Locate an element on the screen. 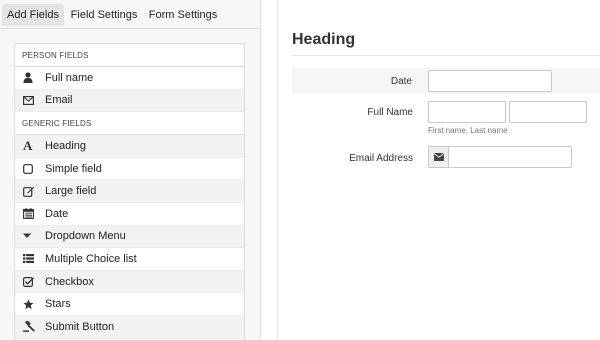 This screenshot has width=600, height=340. field-item-full-name: Full name is located at coordinates (129, 78).